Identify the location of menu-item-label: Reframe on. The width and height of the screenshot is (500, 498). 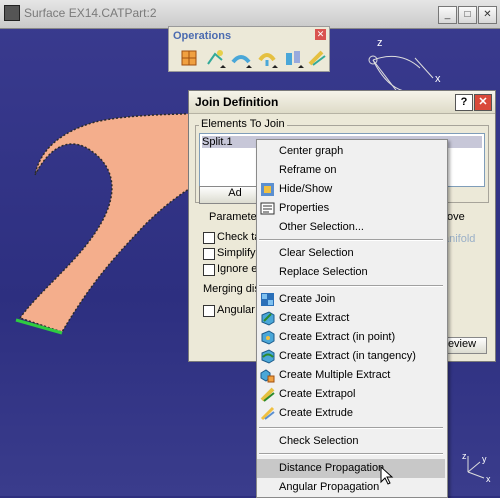
(308, 170).